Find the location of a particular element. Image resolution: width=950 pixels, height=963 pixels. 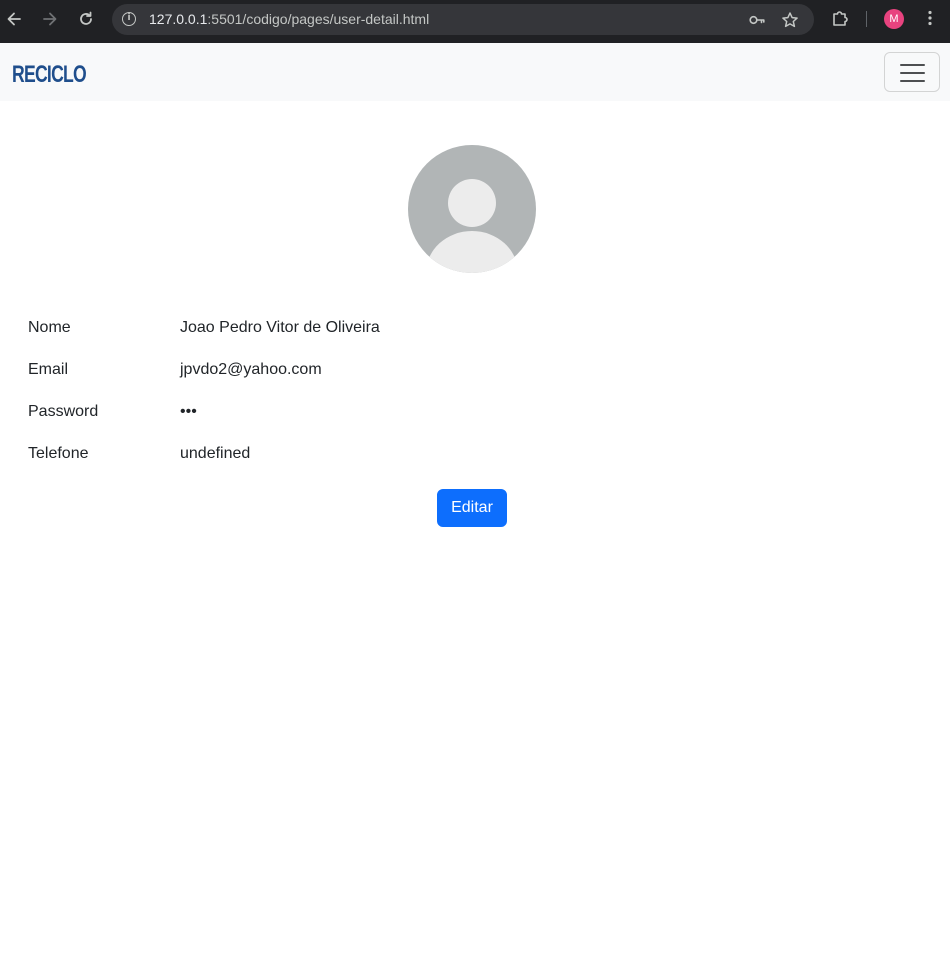

detail-row-nome: Nome Joao Pedro Vitor de Oliveira is located at coordinates (378, 328).